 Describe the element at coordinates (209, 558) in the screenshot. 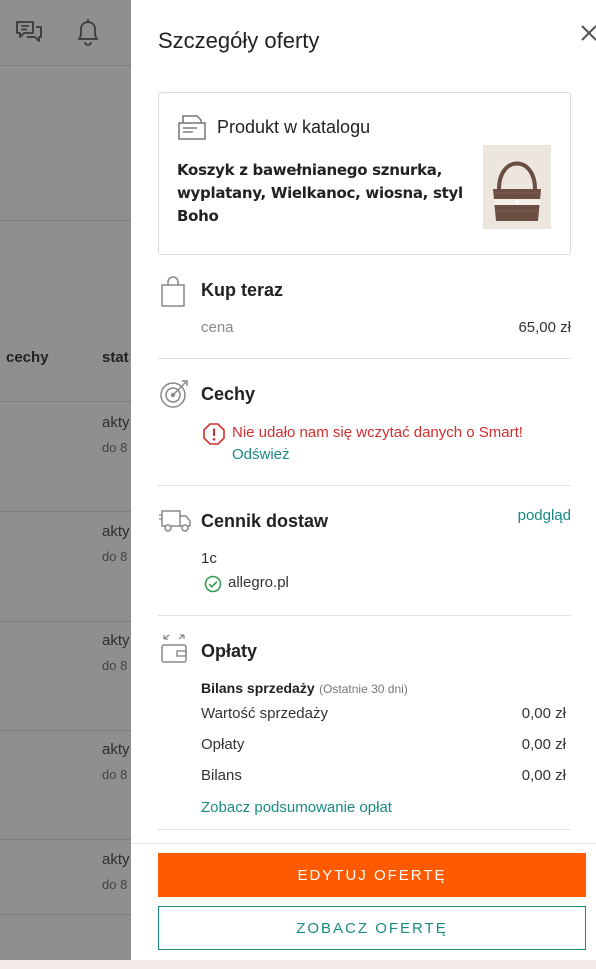

I see `shipping-tariff: 1c` at that location.